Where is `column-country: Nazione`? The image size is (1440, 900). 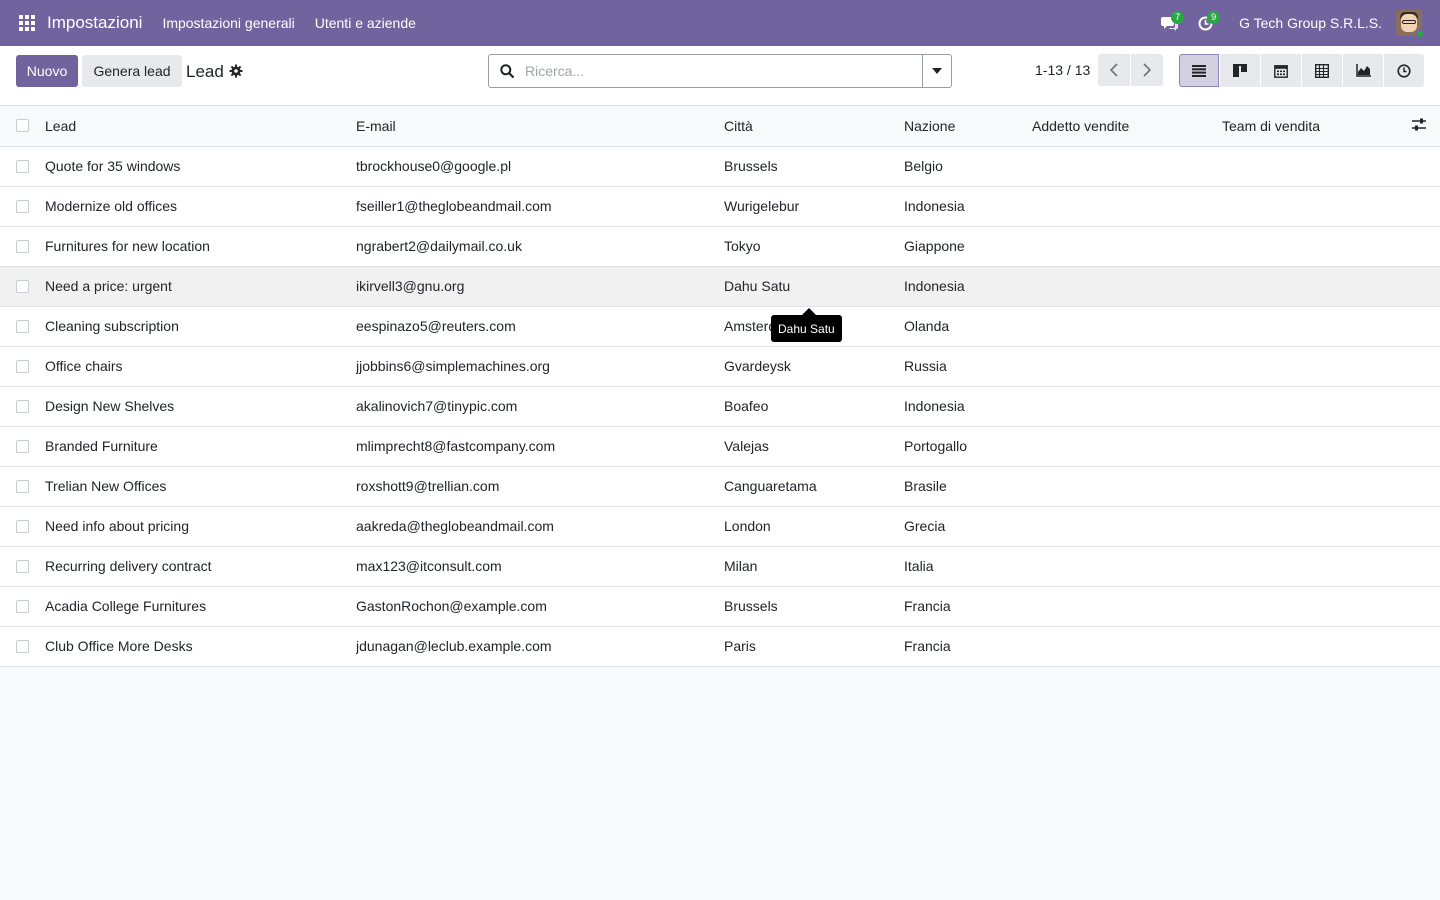
column-country: Nazione is located at coordinates (968, 126).